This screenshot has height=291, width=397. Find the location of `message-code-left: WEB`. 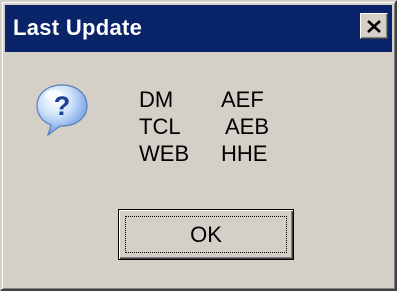

message-code-left: WEB is located at coordinates (164, 153).